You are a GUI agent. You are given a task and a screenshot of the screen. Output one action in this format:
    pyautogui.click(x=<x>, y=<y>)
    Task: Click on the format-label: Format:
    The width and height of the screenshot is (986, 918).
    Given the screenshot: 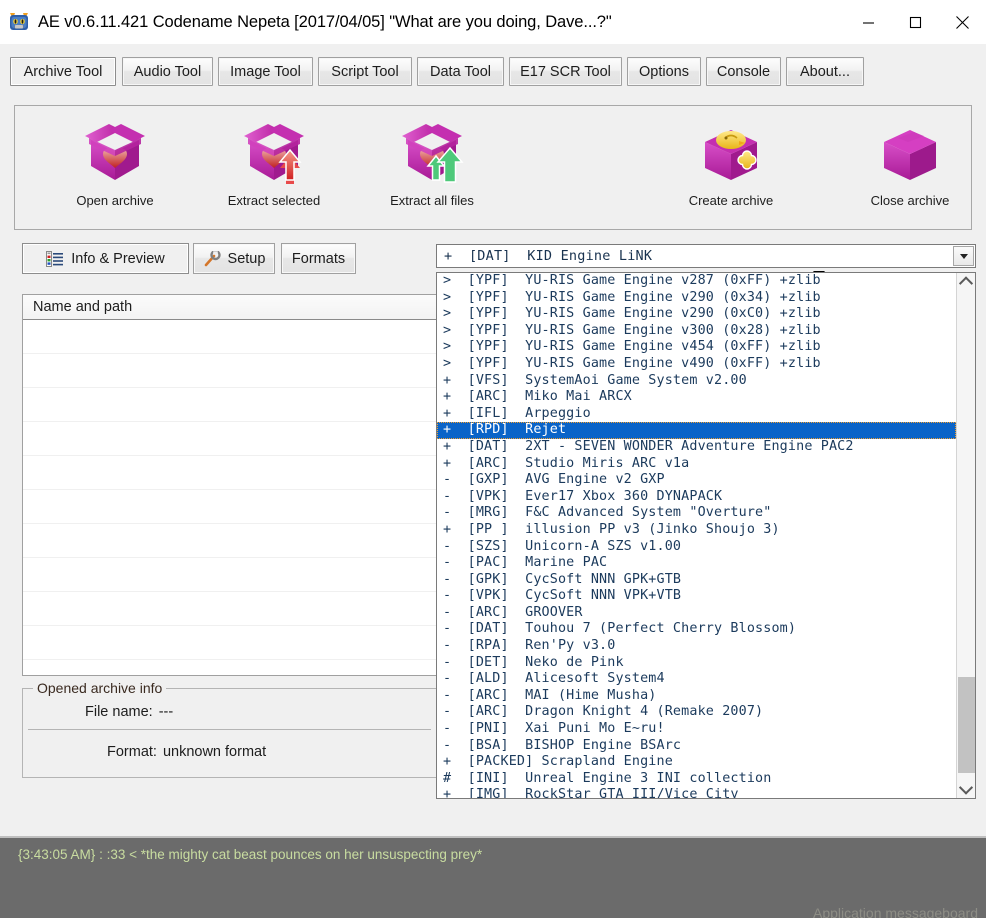 What is the action you would take?
    pyautogui.click(x=132, y=752)
    